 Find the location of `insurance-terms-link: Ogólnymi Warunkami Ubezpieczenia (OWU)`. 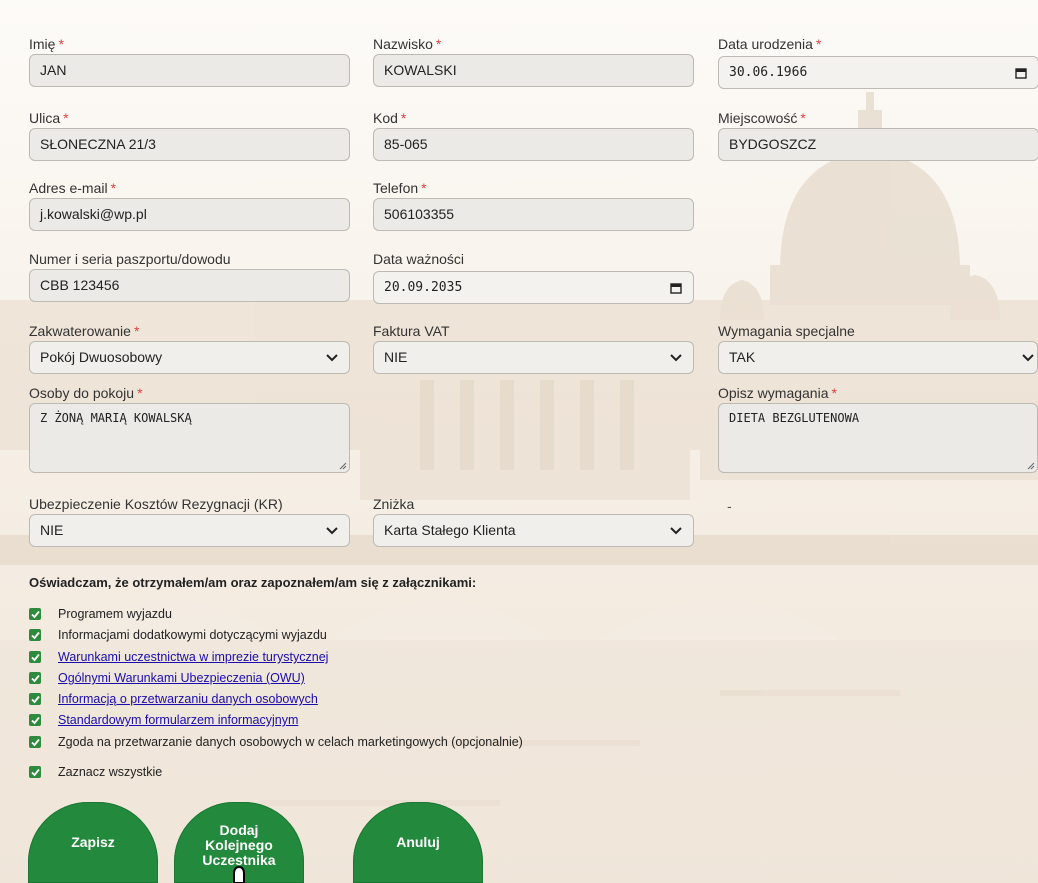

insurance-terms-link: Ogólnymi Warunkami Ubezpieczenia (OWU) is located at coordinates (181, 678).